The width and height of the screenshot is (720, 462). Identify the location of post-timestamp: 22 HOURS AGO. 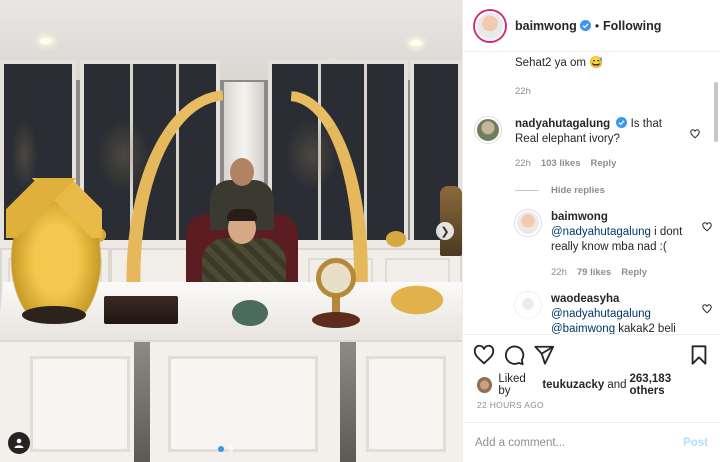
(591, 405).